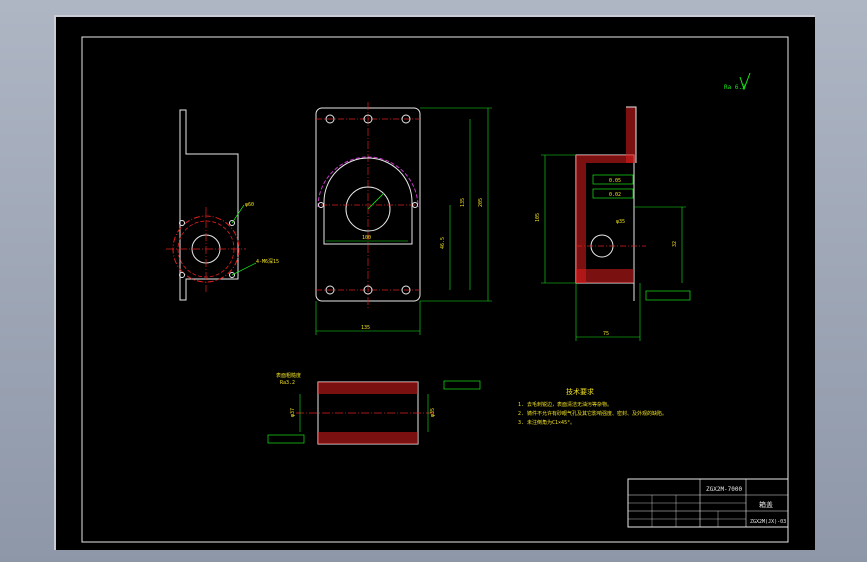  Describe the element at coordinates (267, 261) in the screenshot. I see `svg-text: 4-M6深15` at that location.